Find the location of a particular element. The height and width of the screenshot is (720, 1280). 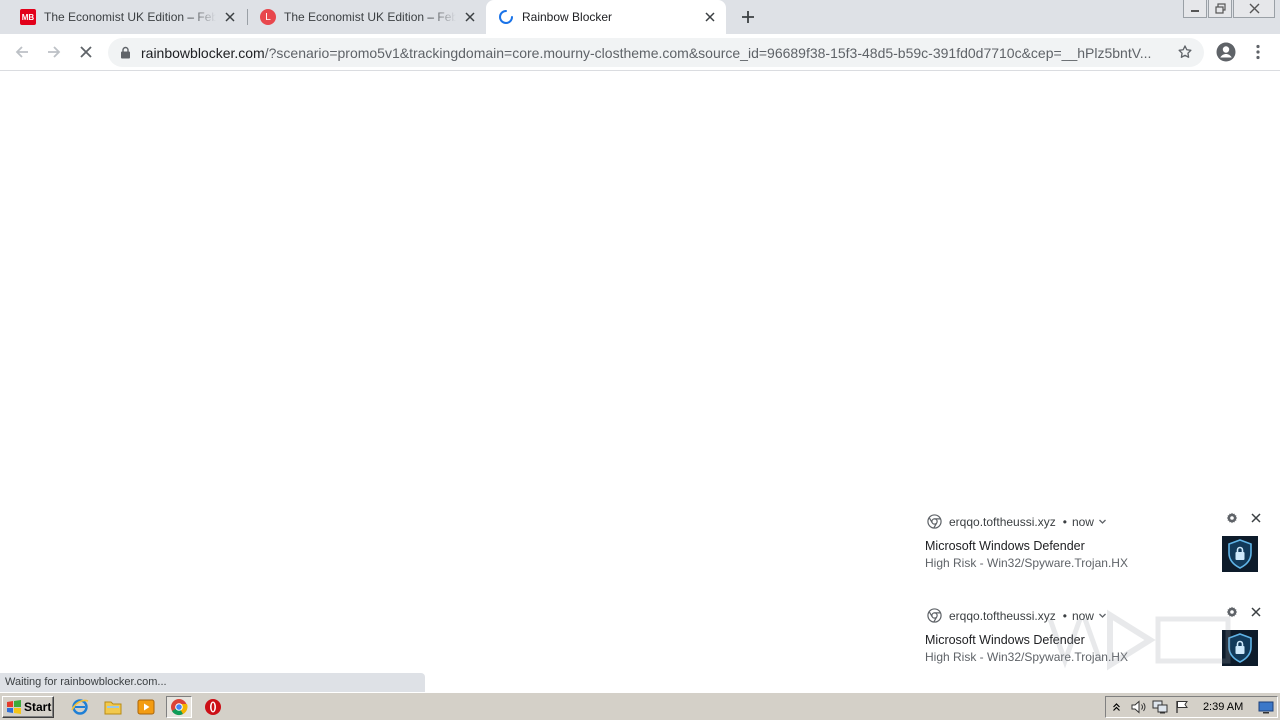

start-label: Start is located at coordinates (38, 707).